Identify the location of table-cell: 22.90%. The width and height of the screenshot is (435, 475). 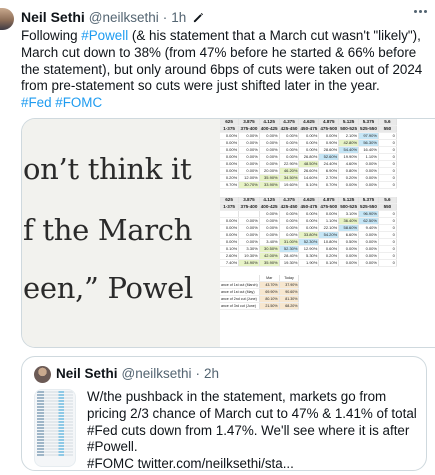
(289, 164).